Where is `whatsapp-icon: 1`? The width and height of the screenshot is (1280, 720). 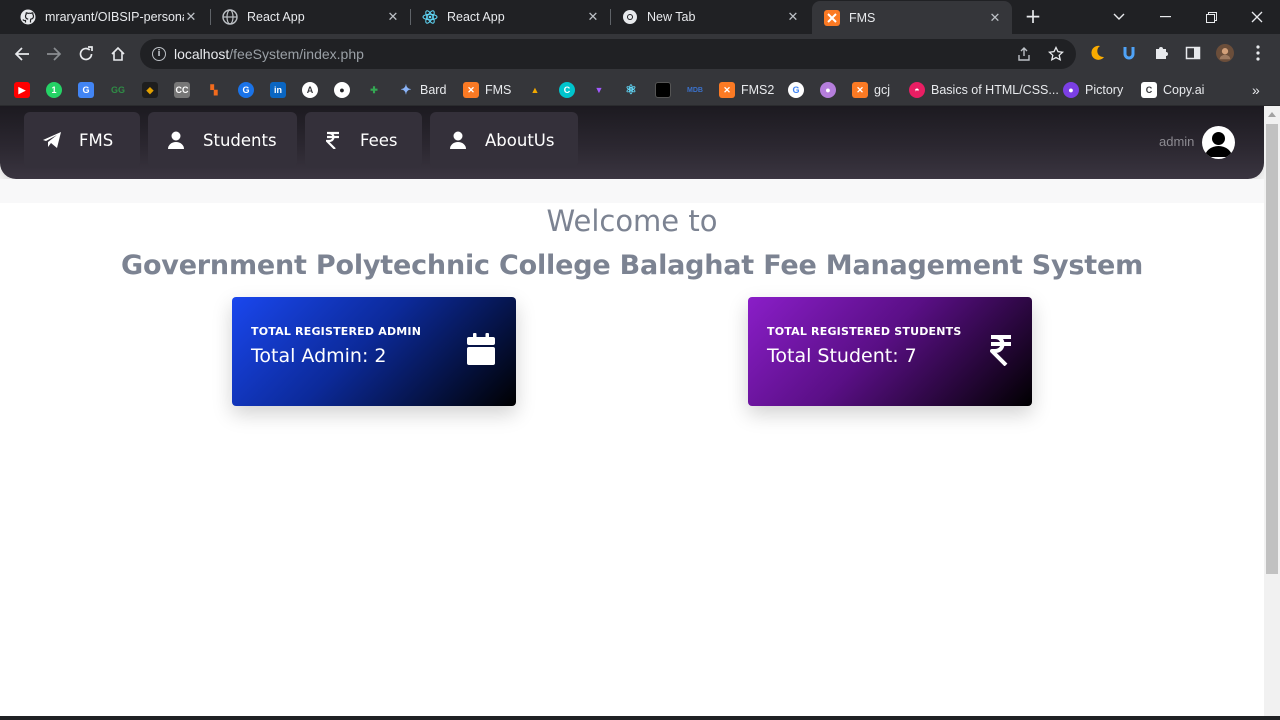
whatsapp-icon: 1 is located at coordinates (54, 90).